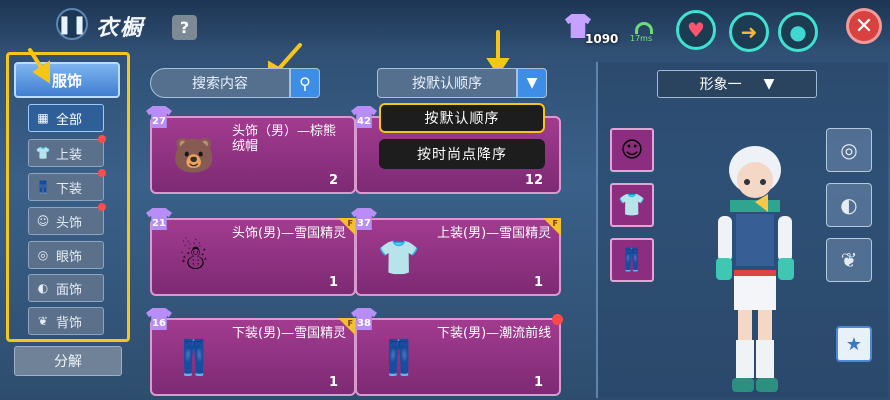  What do you see at coordinates (43, 221) in the screenshot?
I see `head-icon: ☺` at bounding box center [43, 221].